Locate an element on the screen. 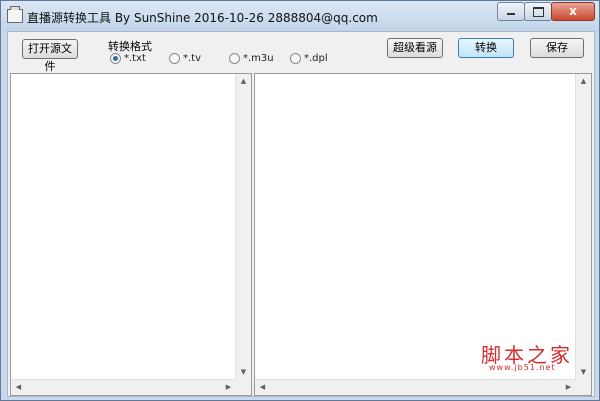 The width and height of the screenshot is (600, 401). save-button: 保存 is located at coordinates (557, 48).